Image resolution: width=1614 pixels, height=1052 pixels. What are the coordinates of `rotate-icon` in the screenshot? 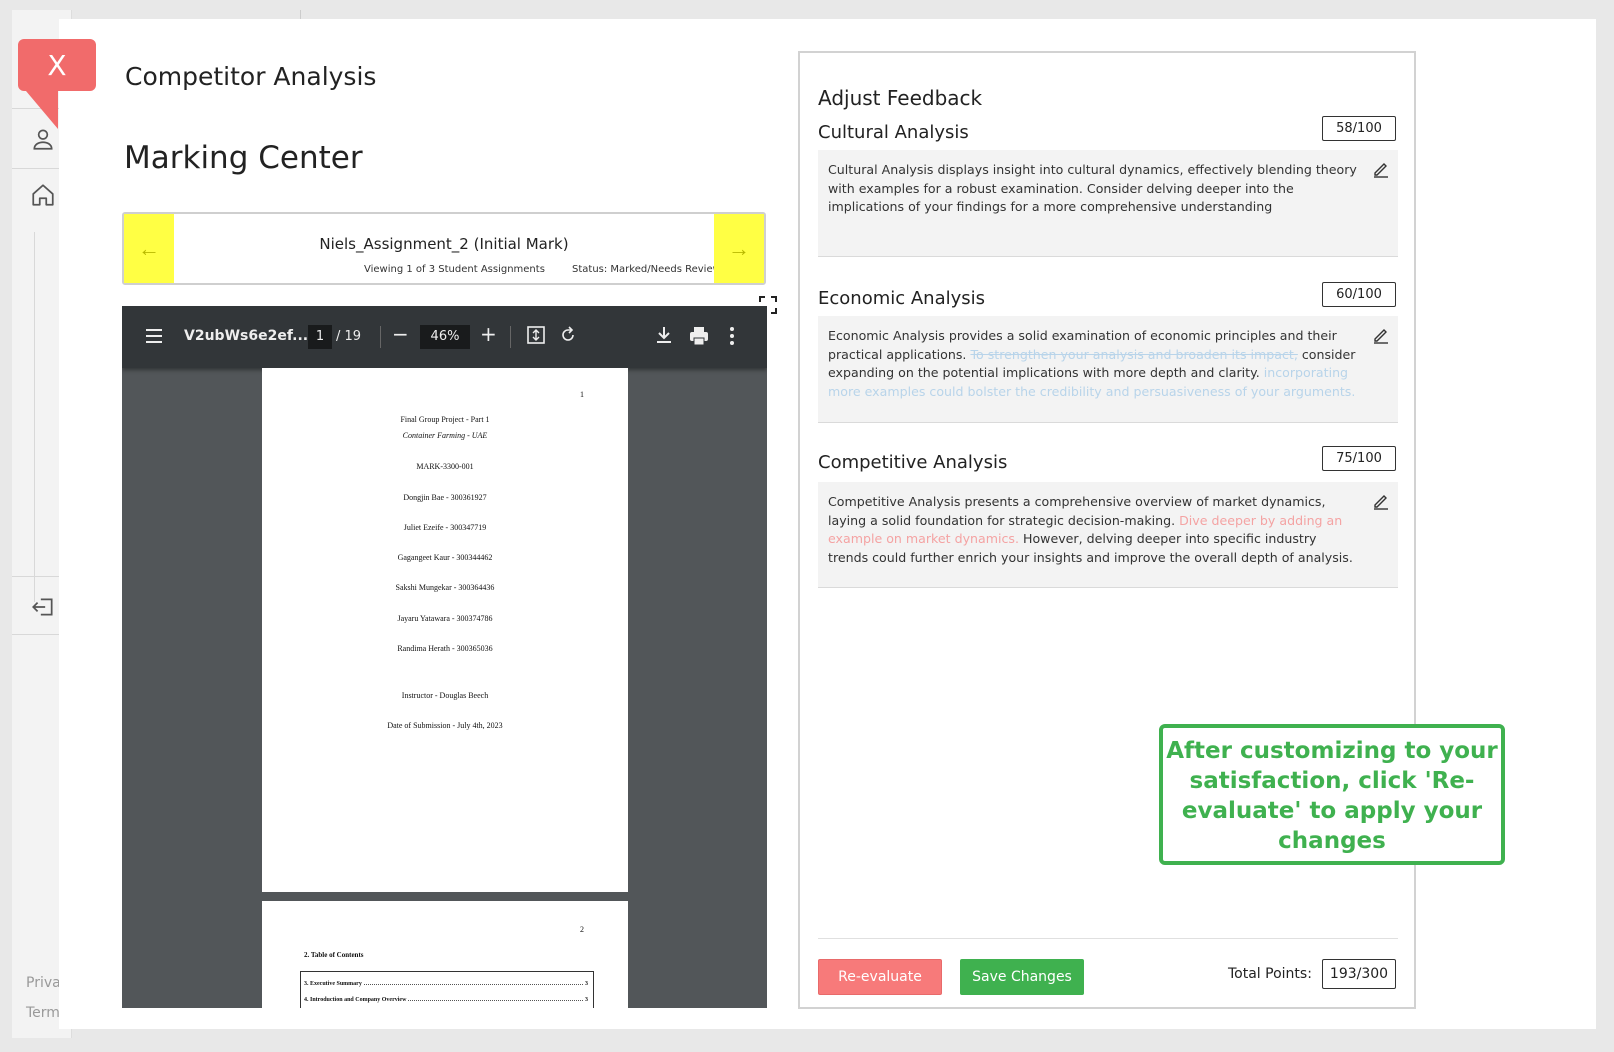 It's located at (568, 335).